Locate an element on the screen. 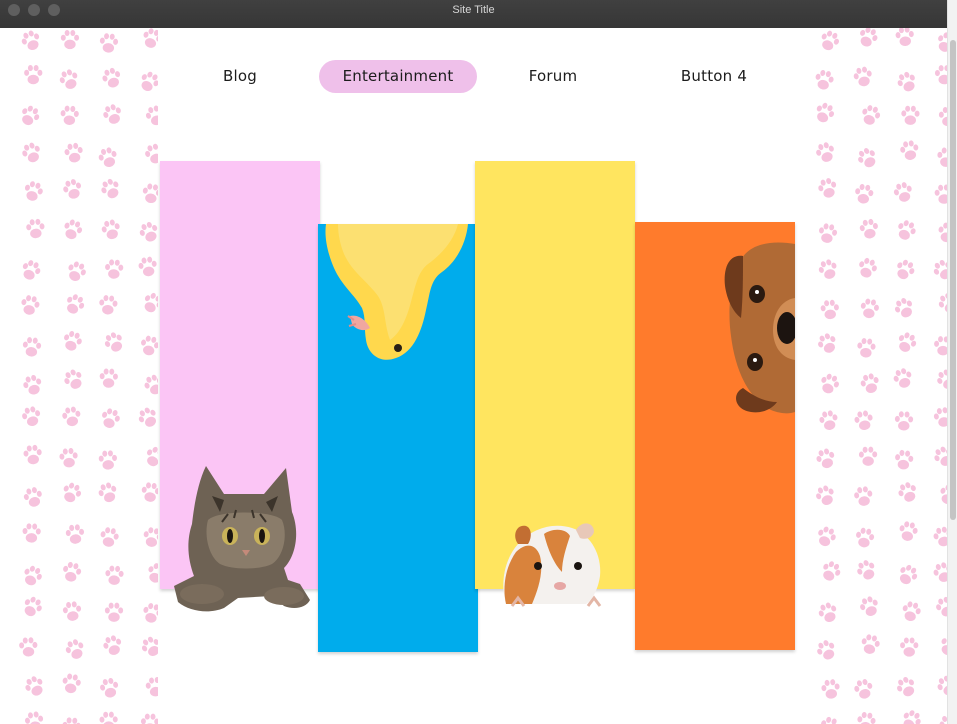 The height and width of the screenshot is (724, 957). vertical-scrollbar is located at coordinates (952, 362).